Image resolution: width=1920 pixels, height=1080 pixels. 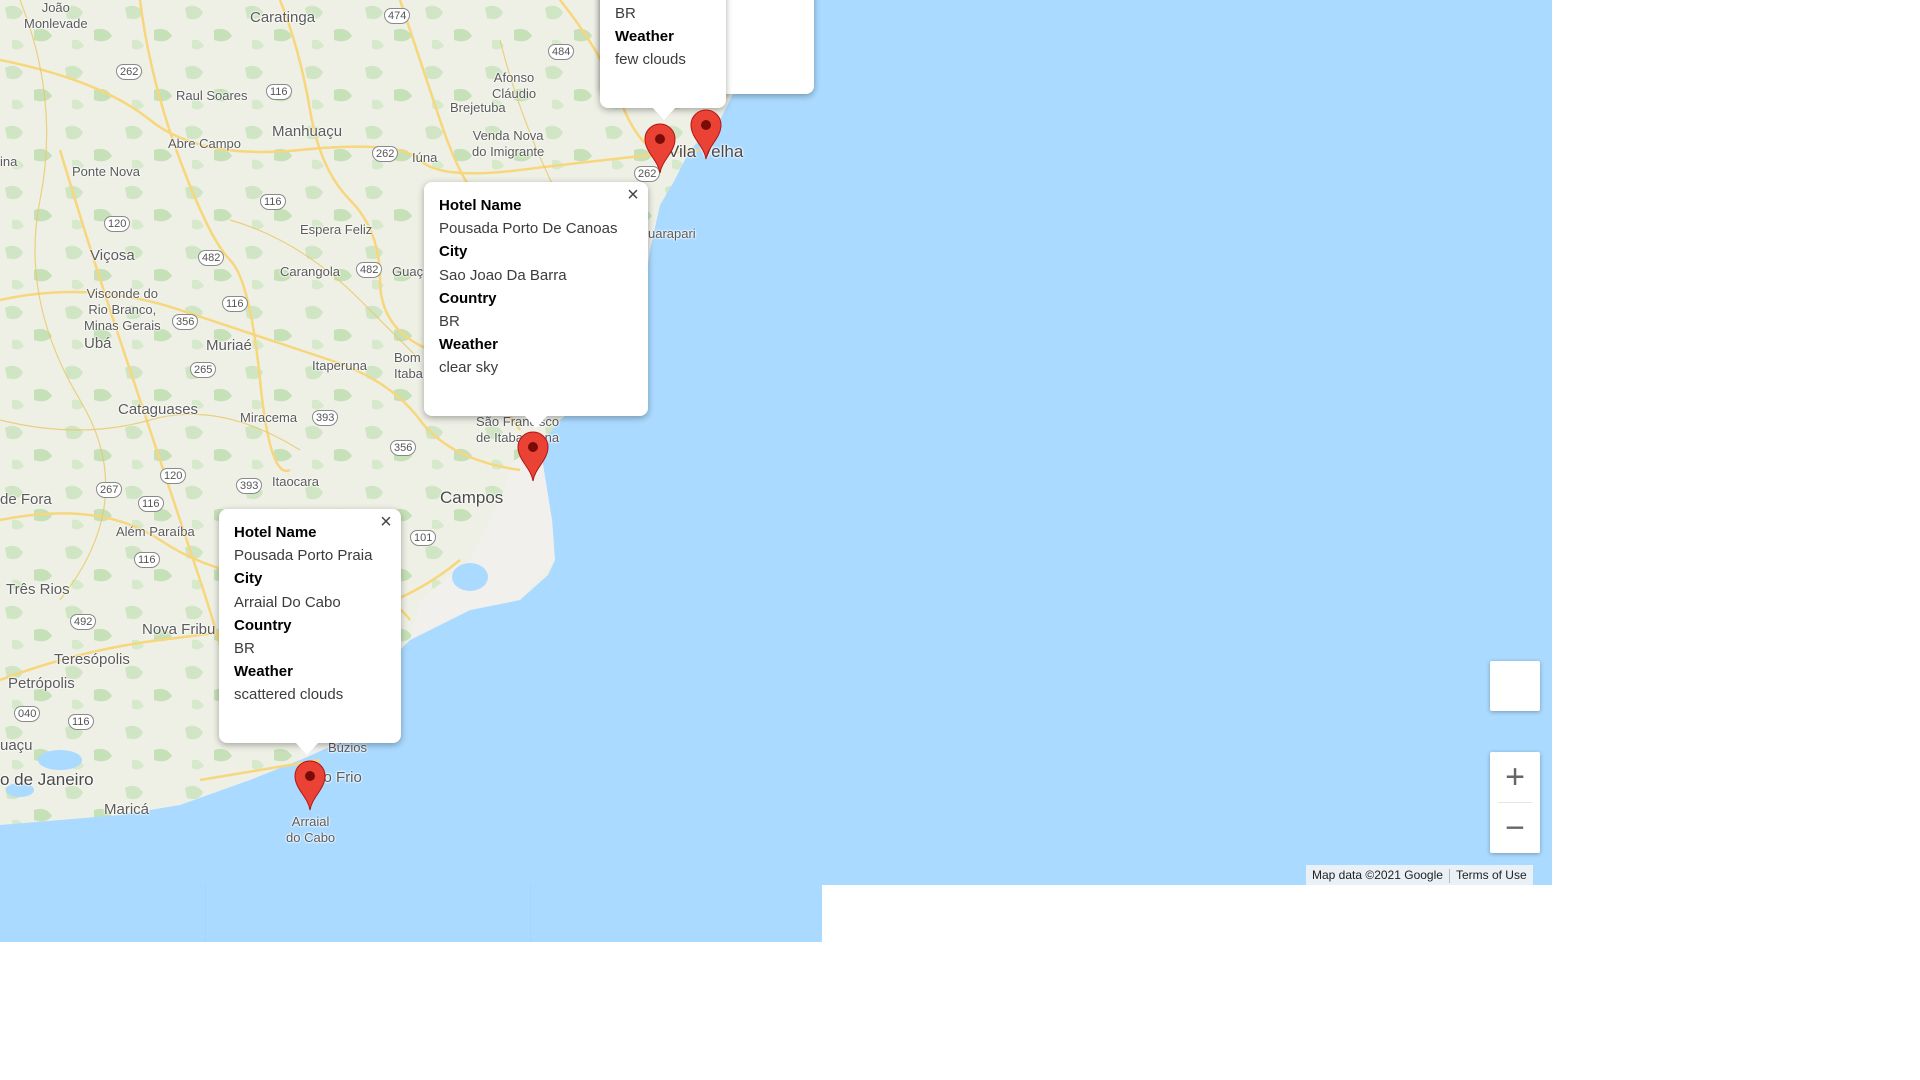 I want to click on place-label-campos: Campos, so click(x=472, y=497).